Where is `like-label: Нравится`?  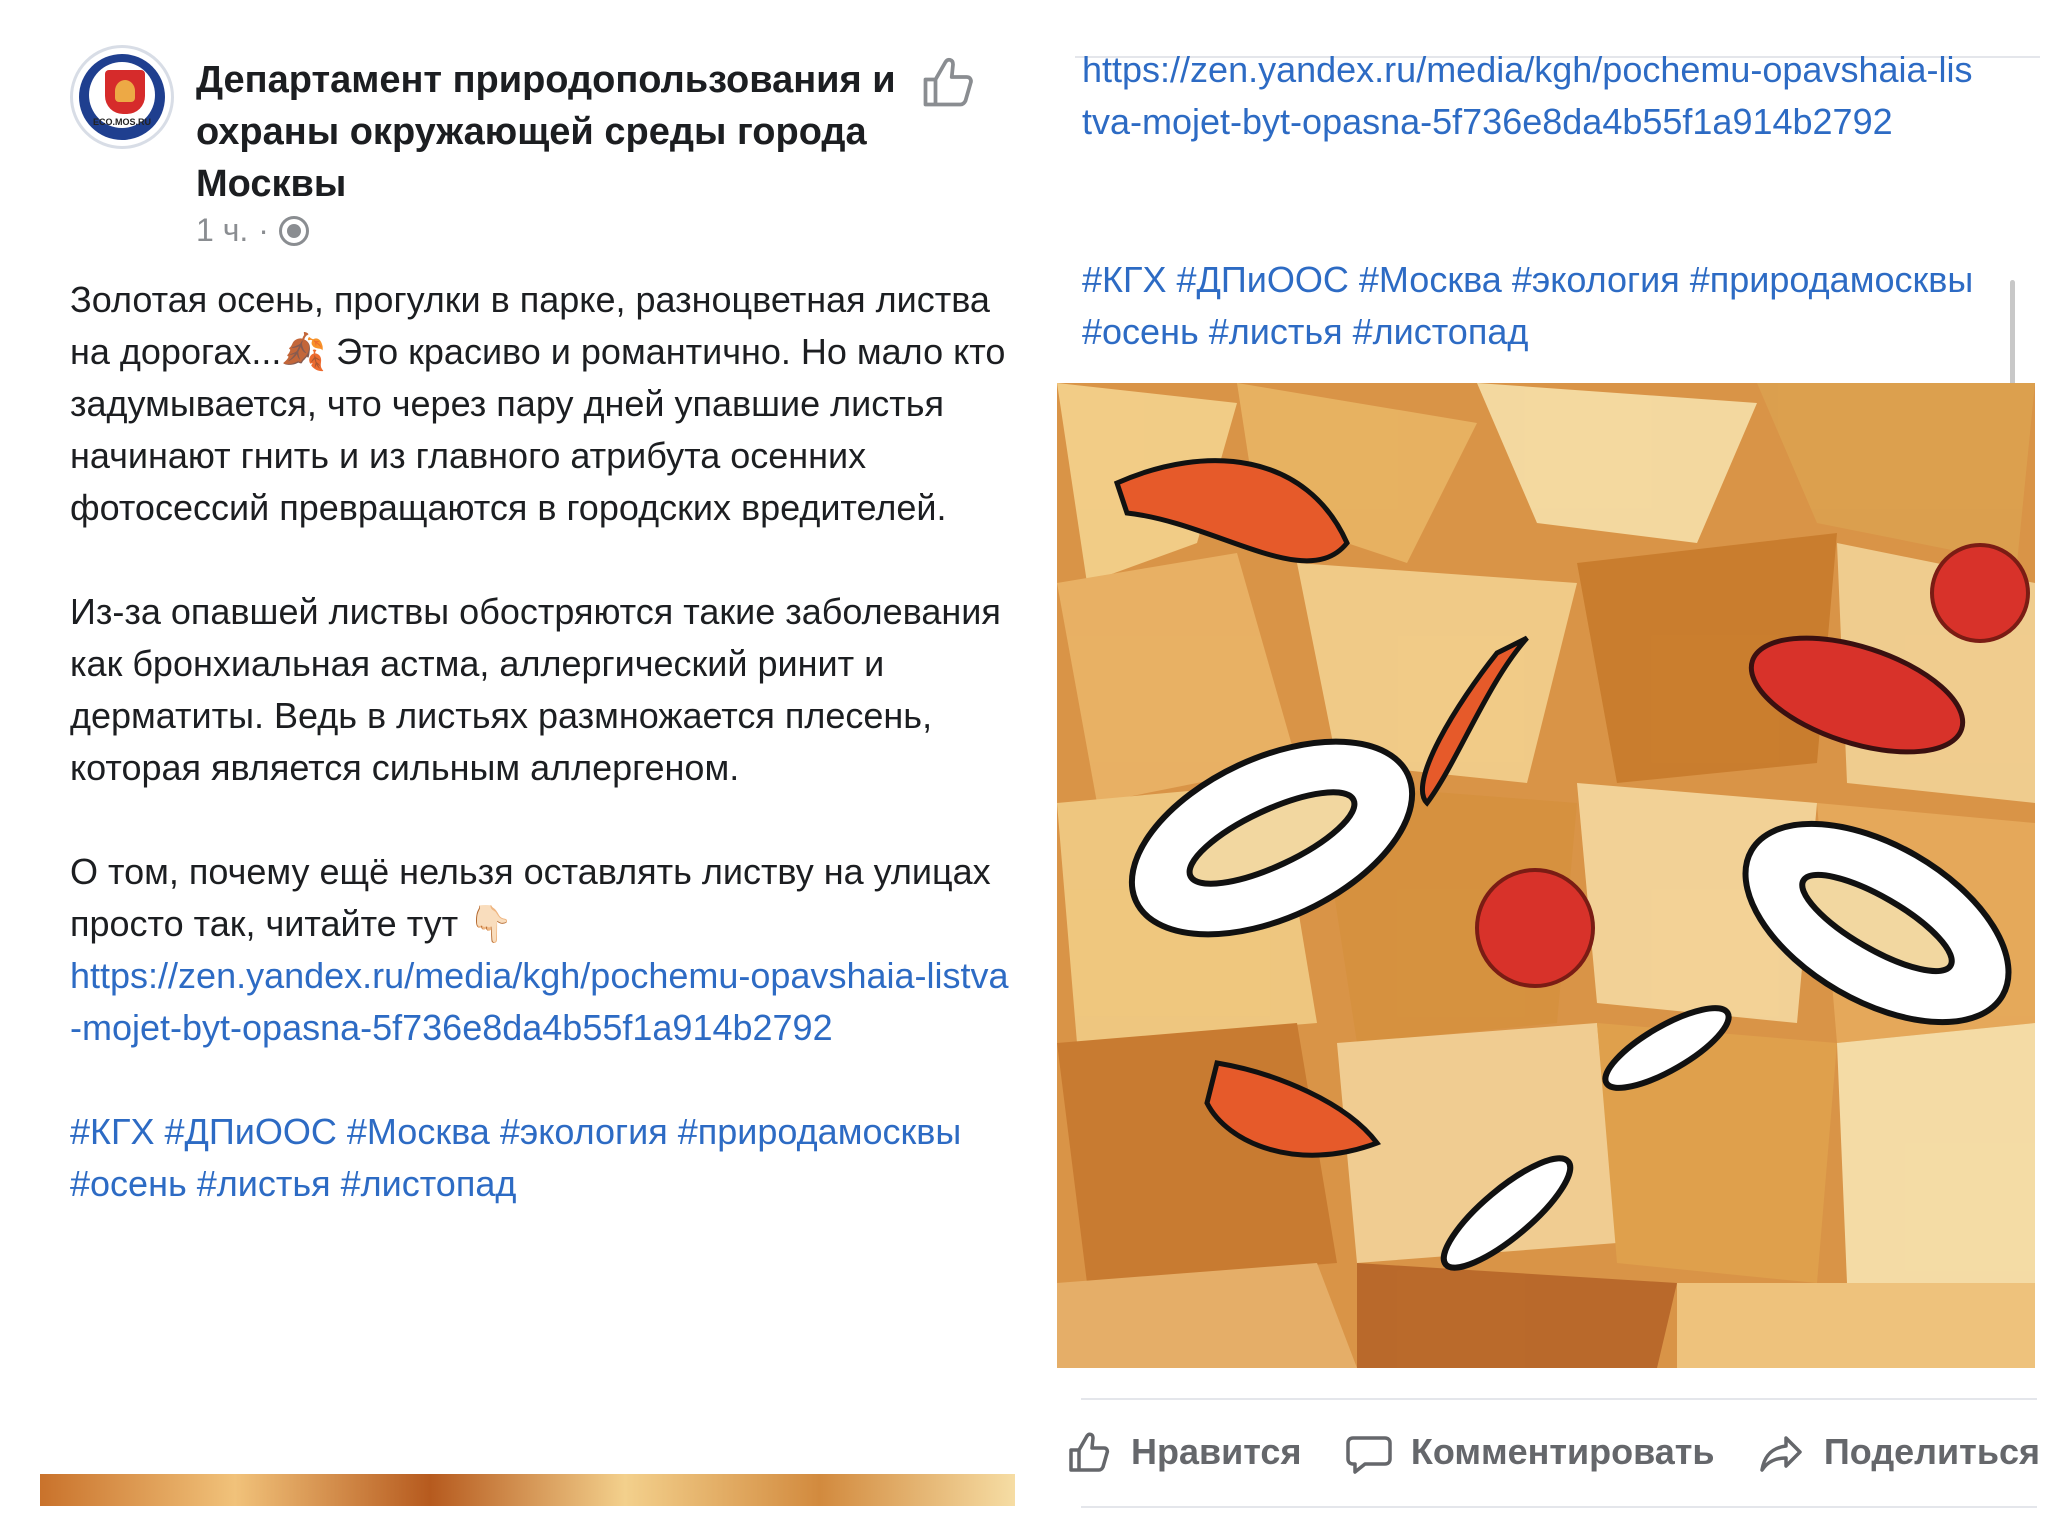
like-label: Нравится is located at coordinates (1216, 1451).